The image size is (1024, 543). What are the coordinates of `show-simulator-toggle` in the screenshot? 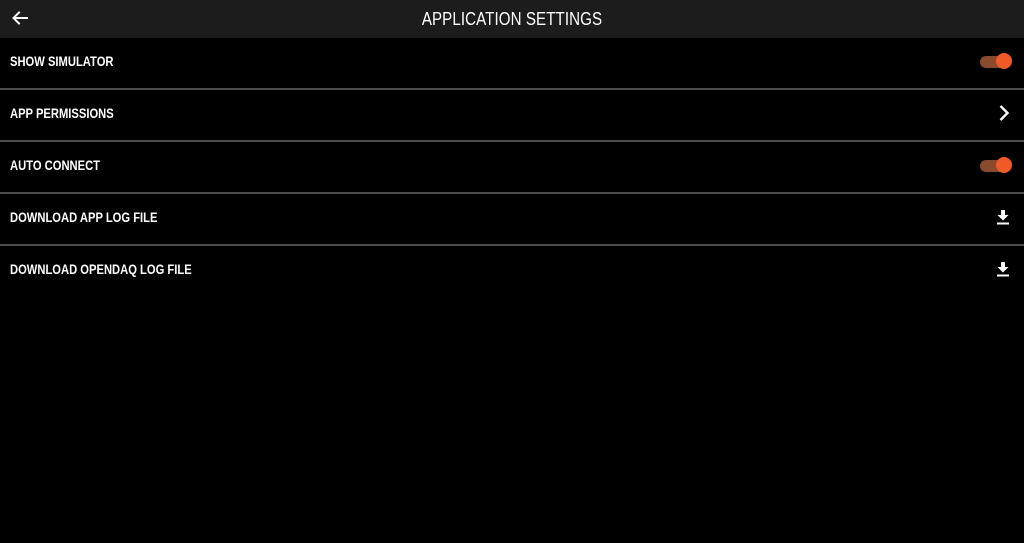 It's located at (996, 61).